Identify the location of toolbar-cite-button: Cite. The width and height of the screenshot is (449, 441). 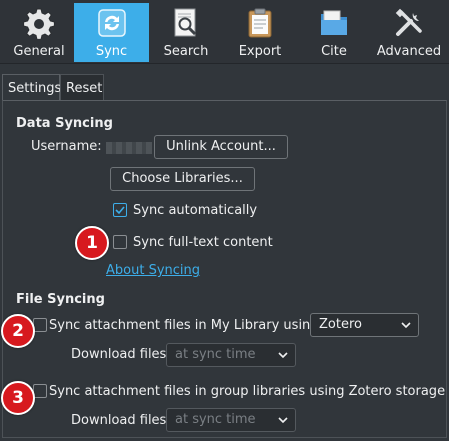
(334, 32).